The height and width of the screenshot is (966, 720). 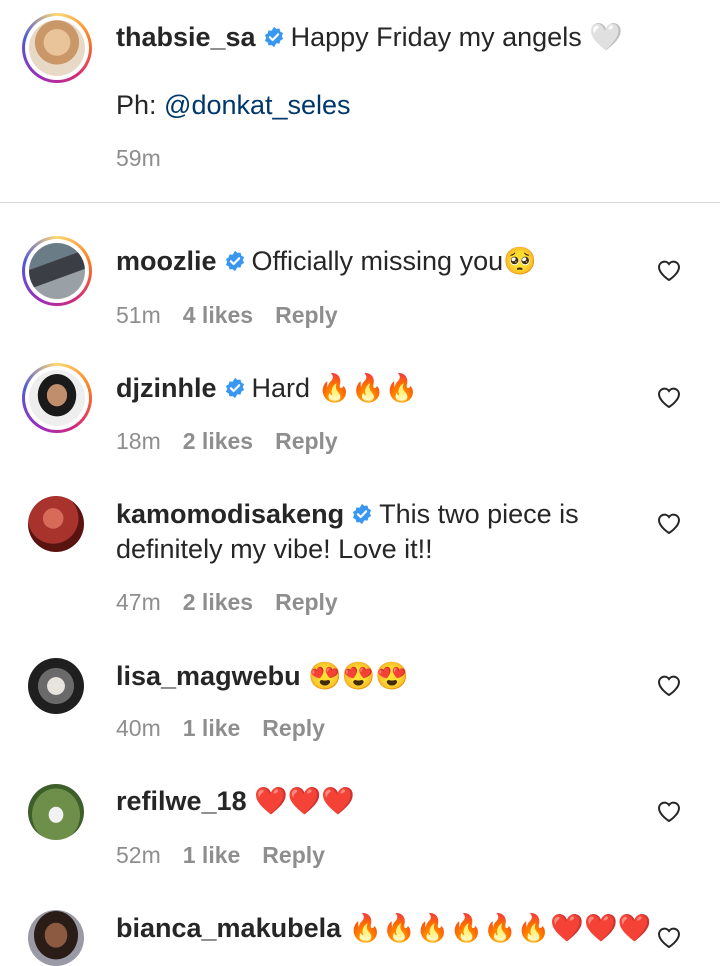 What do you see at coordinates (479, 514) in the screenshot?
I see `comment-text: This two piece is` at bounding box center [479, 514].